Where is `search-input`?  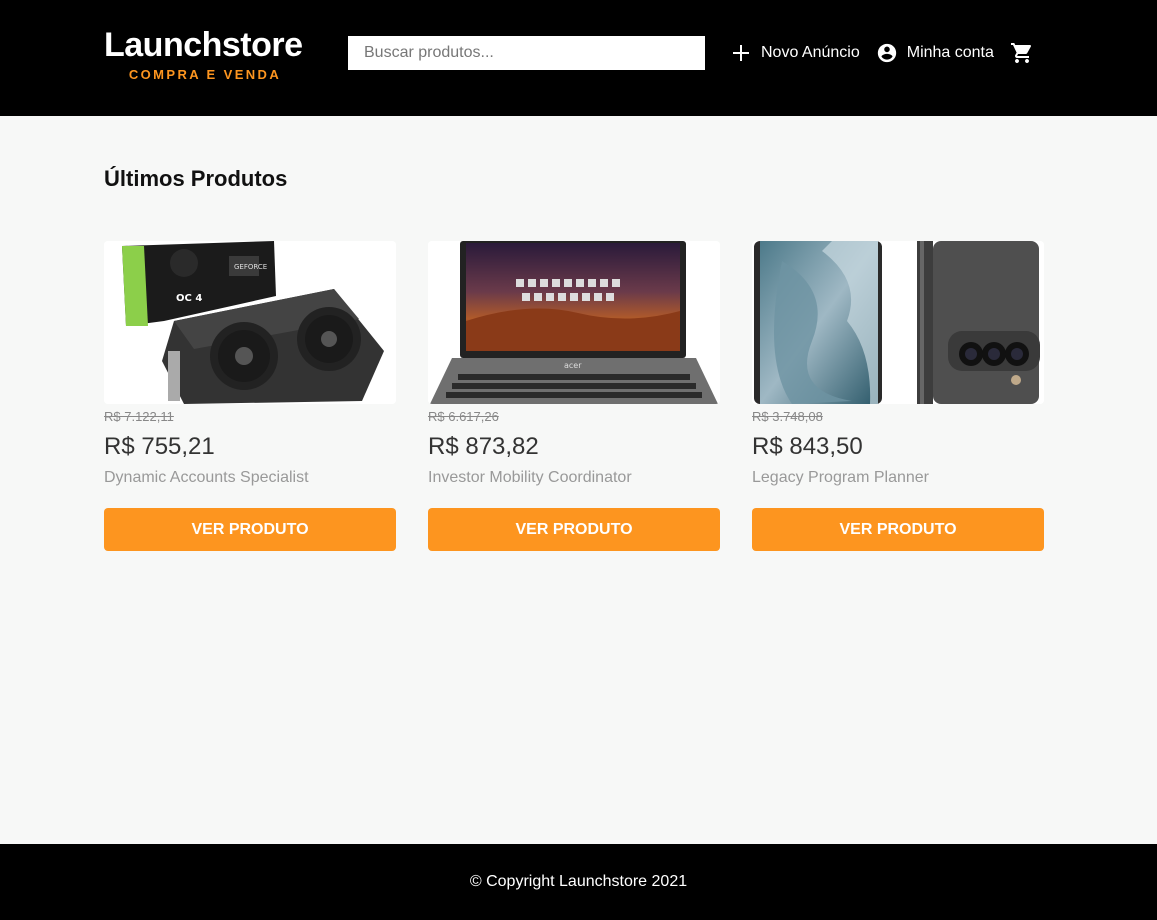
search-input is located at coordinates (526, 53).